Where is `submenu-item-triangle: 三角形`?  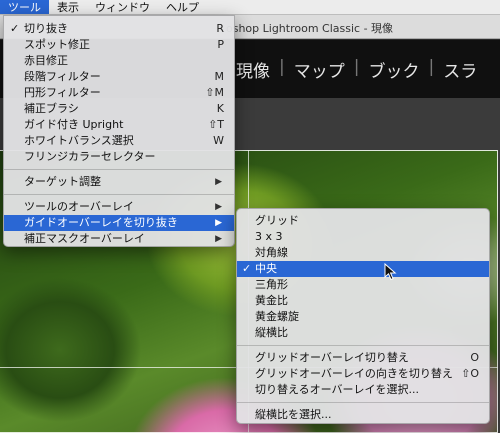 submenu-item-triangle: 三角形 is located at coordinates (363, 285).